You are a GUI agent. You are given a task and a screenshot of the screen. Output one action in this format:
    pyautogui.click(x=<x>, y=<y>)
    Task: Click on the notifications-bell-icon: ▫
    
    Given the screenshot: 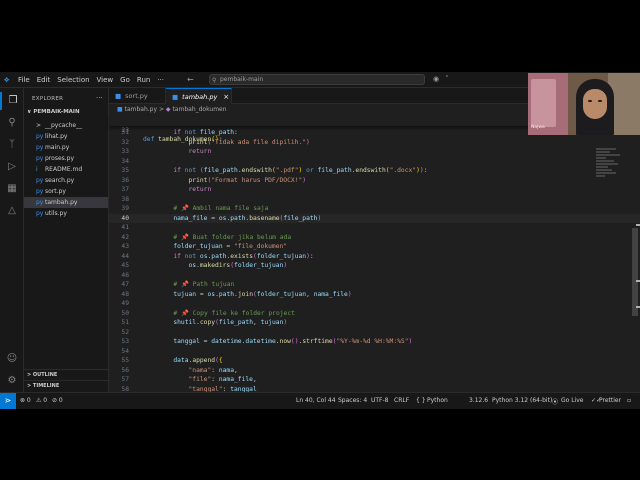 What is the action you would take?
    pyautogui.click(x=629, y=400)
    